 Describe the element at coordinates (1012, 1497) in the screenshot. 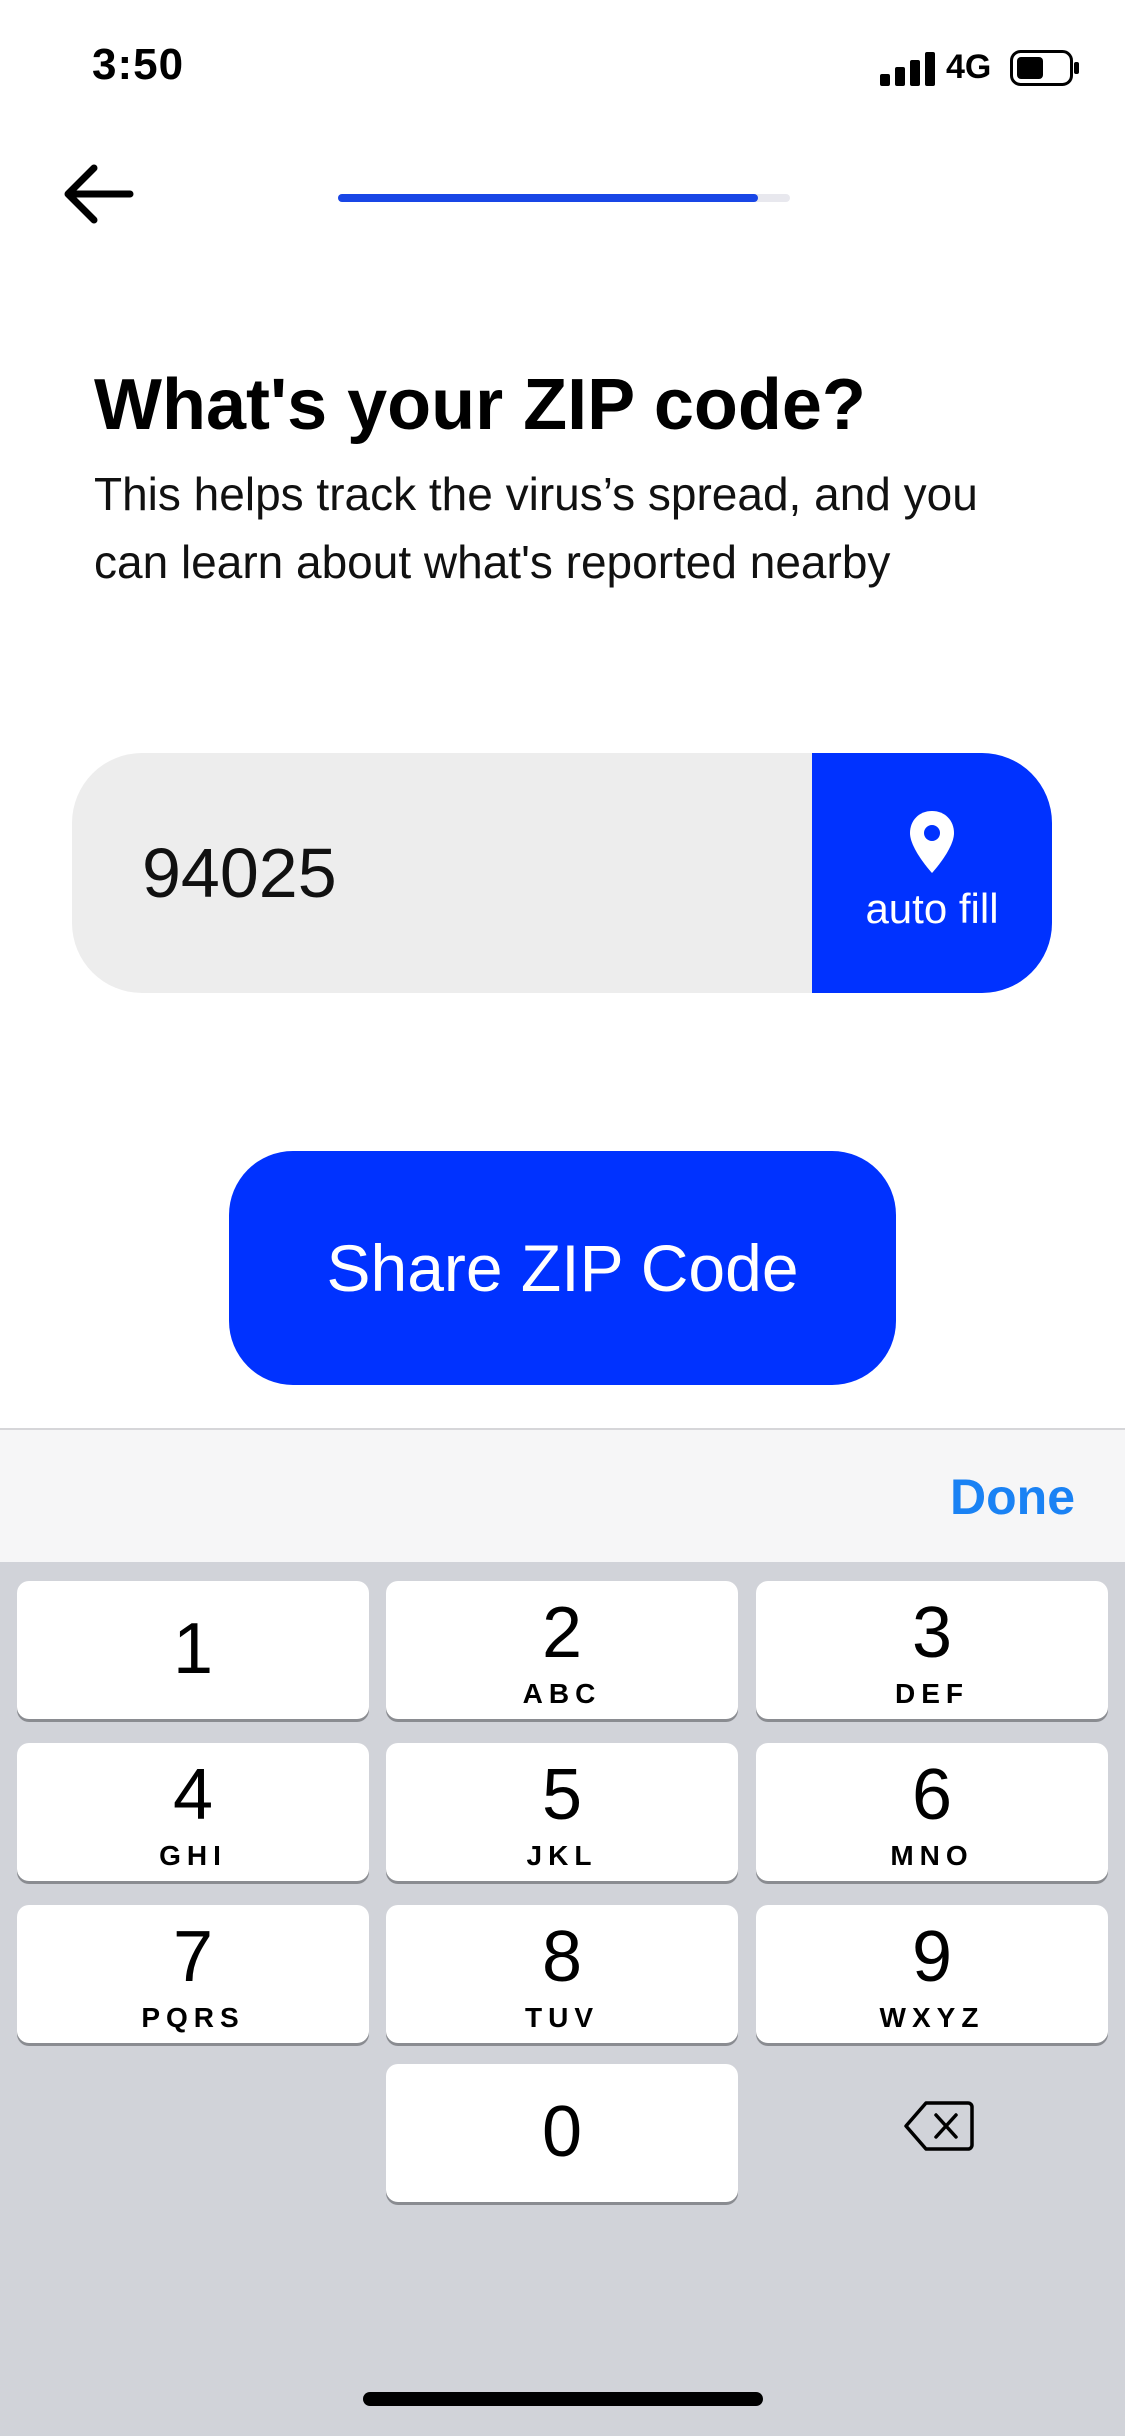

I see `done-button: Done` at that location.